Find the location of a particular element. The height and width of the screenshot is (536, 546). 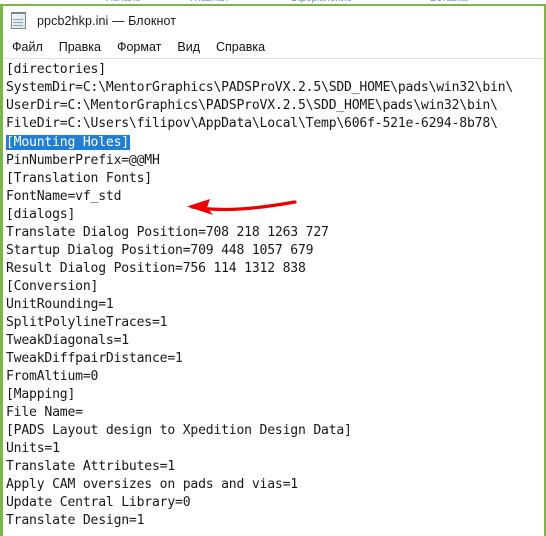

menu-item-edit: Правка is located at coordinates (80, 47).